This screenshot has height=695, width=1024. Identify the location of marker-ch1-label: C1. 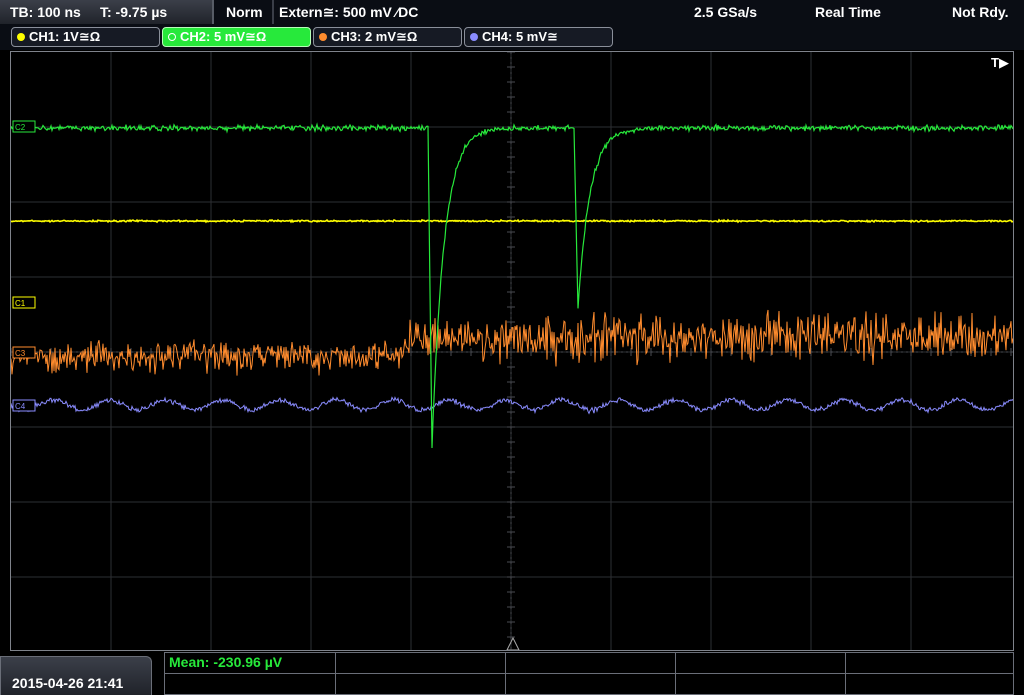
(20, 303).